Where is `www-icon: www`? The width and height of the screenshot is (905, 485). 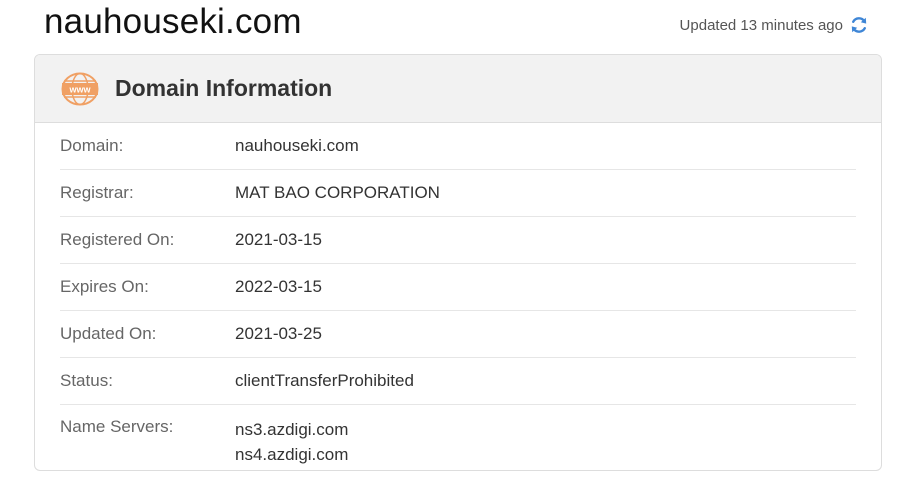 www-icon: www is located at coordinates (80, 89).